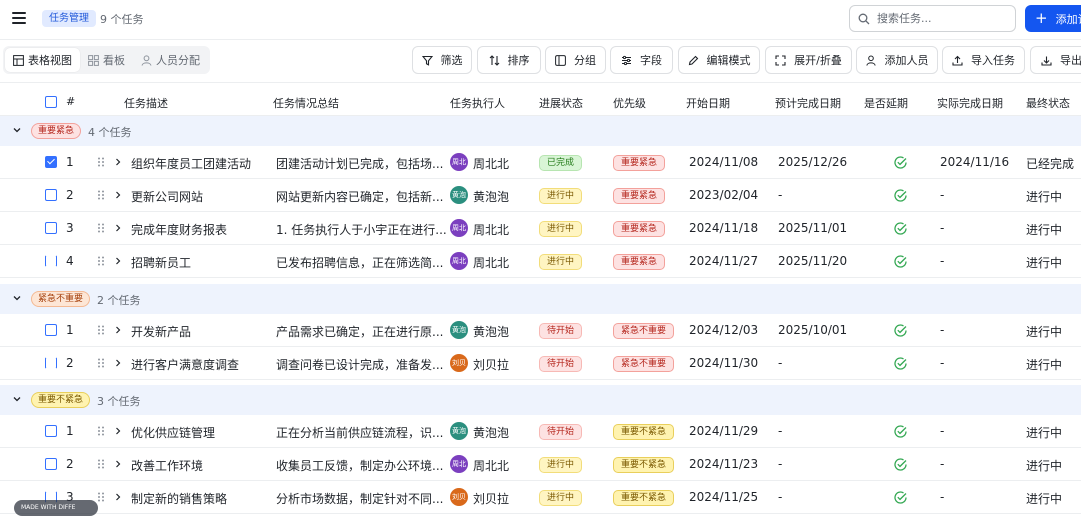 The height and width of the screenshot is (532, 1081). What do you see at coordinates (723, 261) in the screenshot?
I see `start-date: 2024/11/27` at bounding box center [723, 261].